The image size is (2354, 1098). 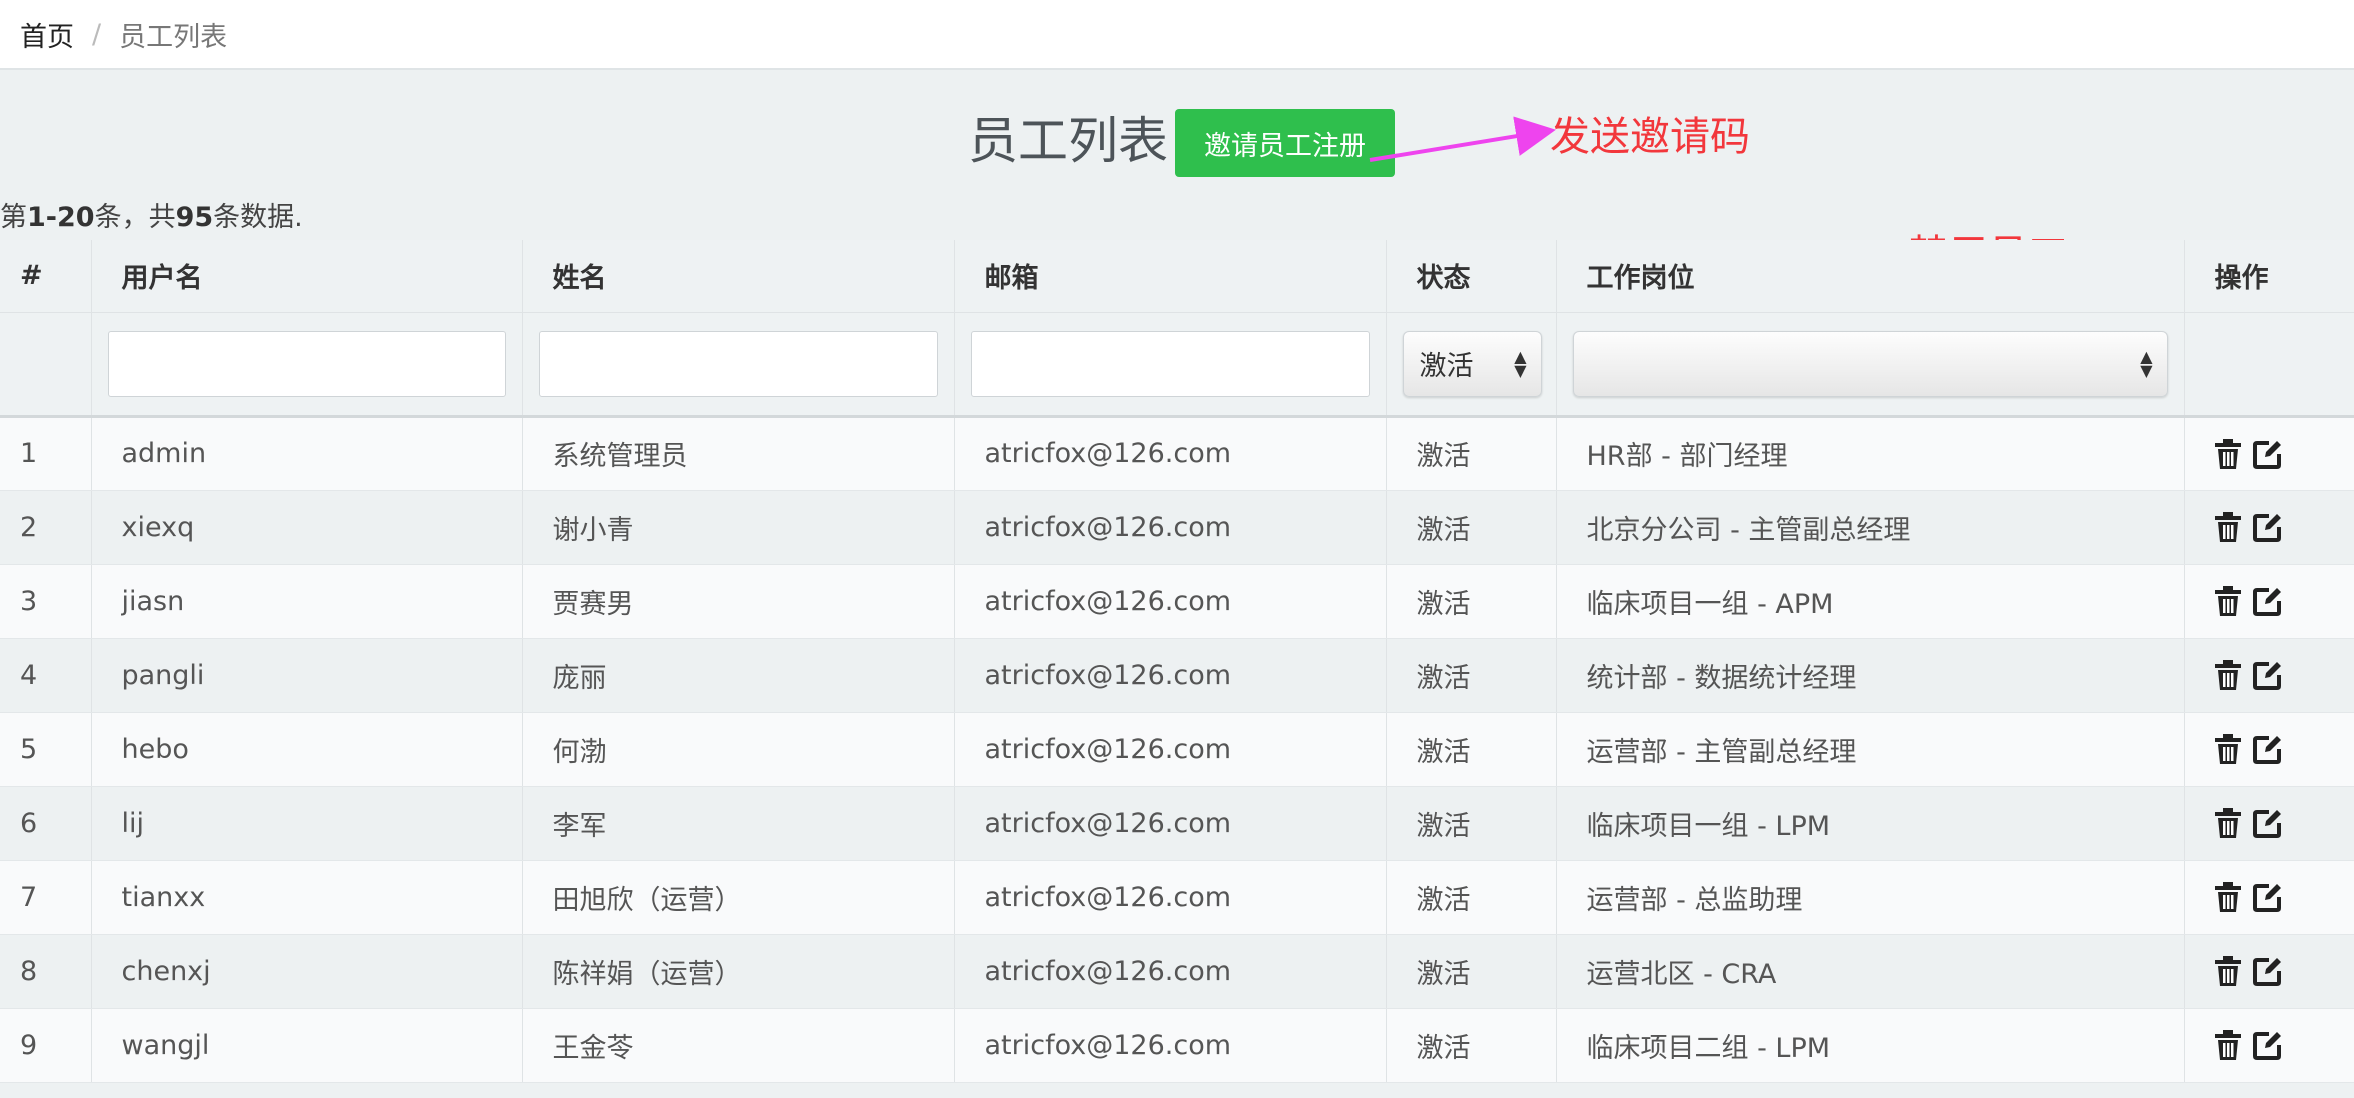 What do you see at coordinates (45, 364) in the screenshot?
I see `filter-cell-empty` at bounding box center [45, 364].